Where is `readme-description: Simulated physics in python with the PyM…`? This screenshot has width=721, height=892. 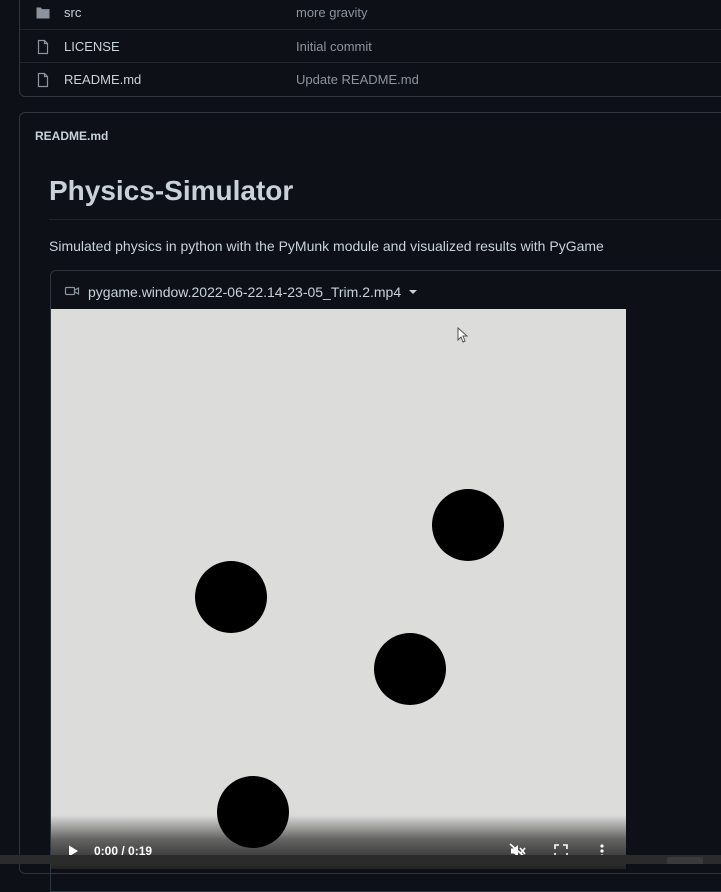
readme-description: Simulated physics in python with the PyM… is located at coordinates (326, 246).